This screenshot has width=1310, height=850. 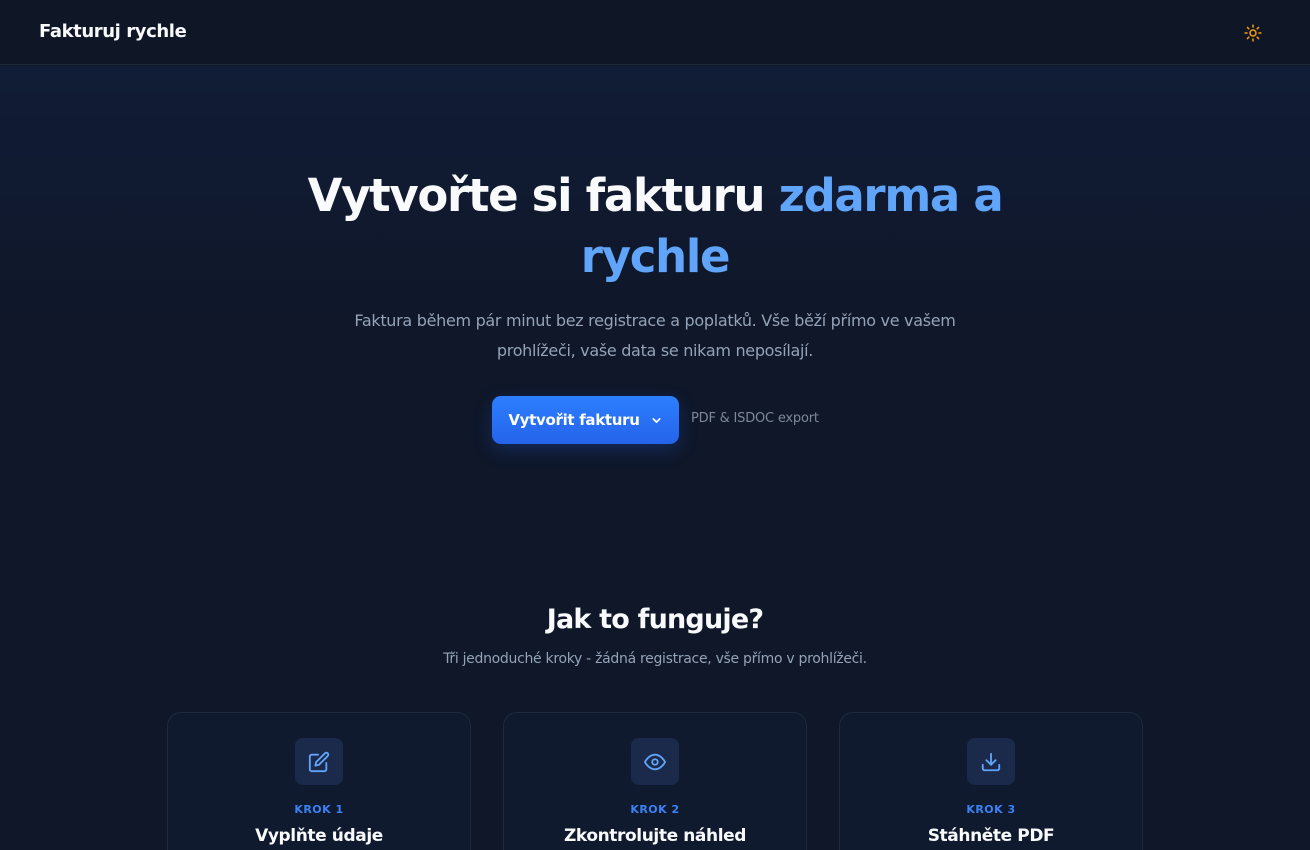 What do you see at coordinates (755, 418) in the screenshot?
I see `export-formats-note: PDF & ISDOC export` at bounding box center [755, 418].